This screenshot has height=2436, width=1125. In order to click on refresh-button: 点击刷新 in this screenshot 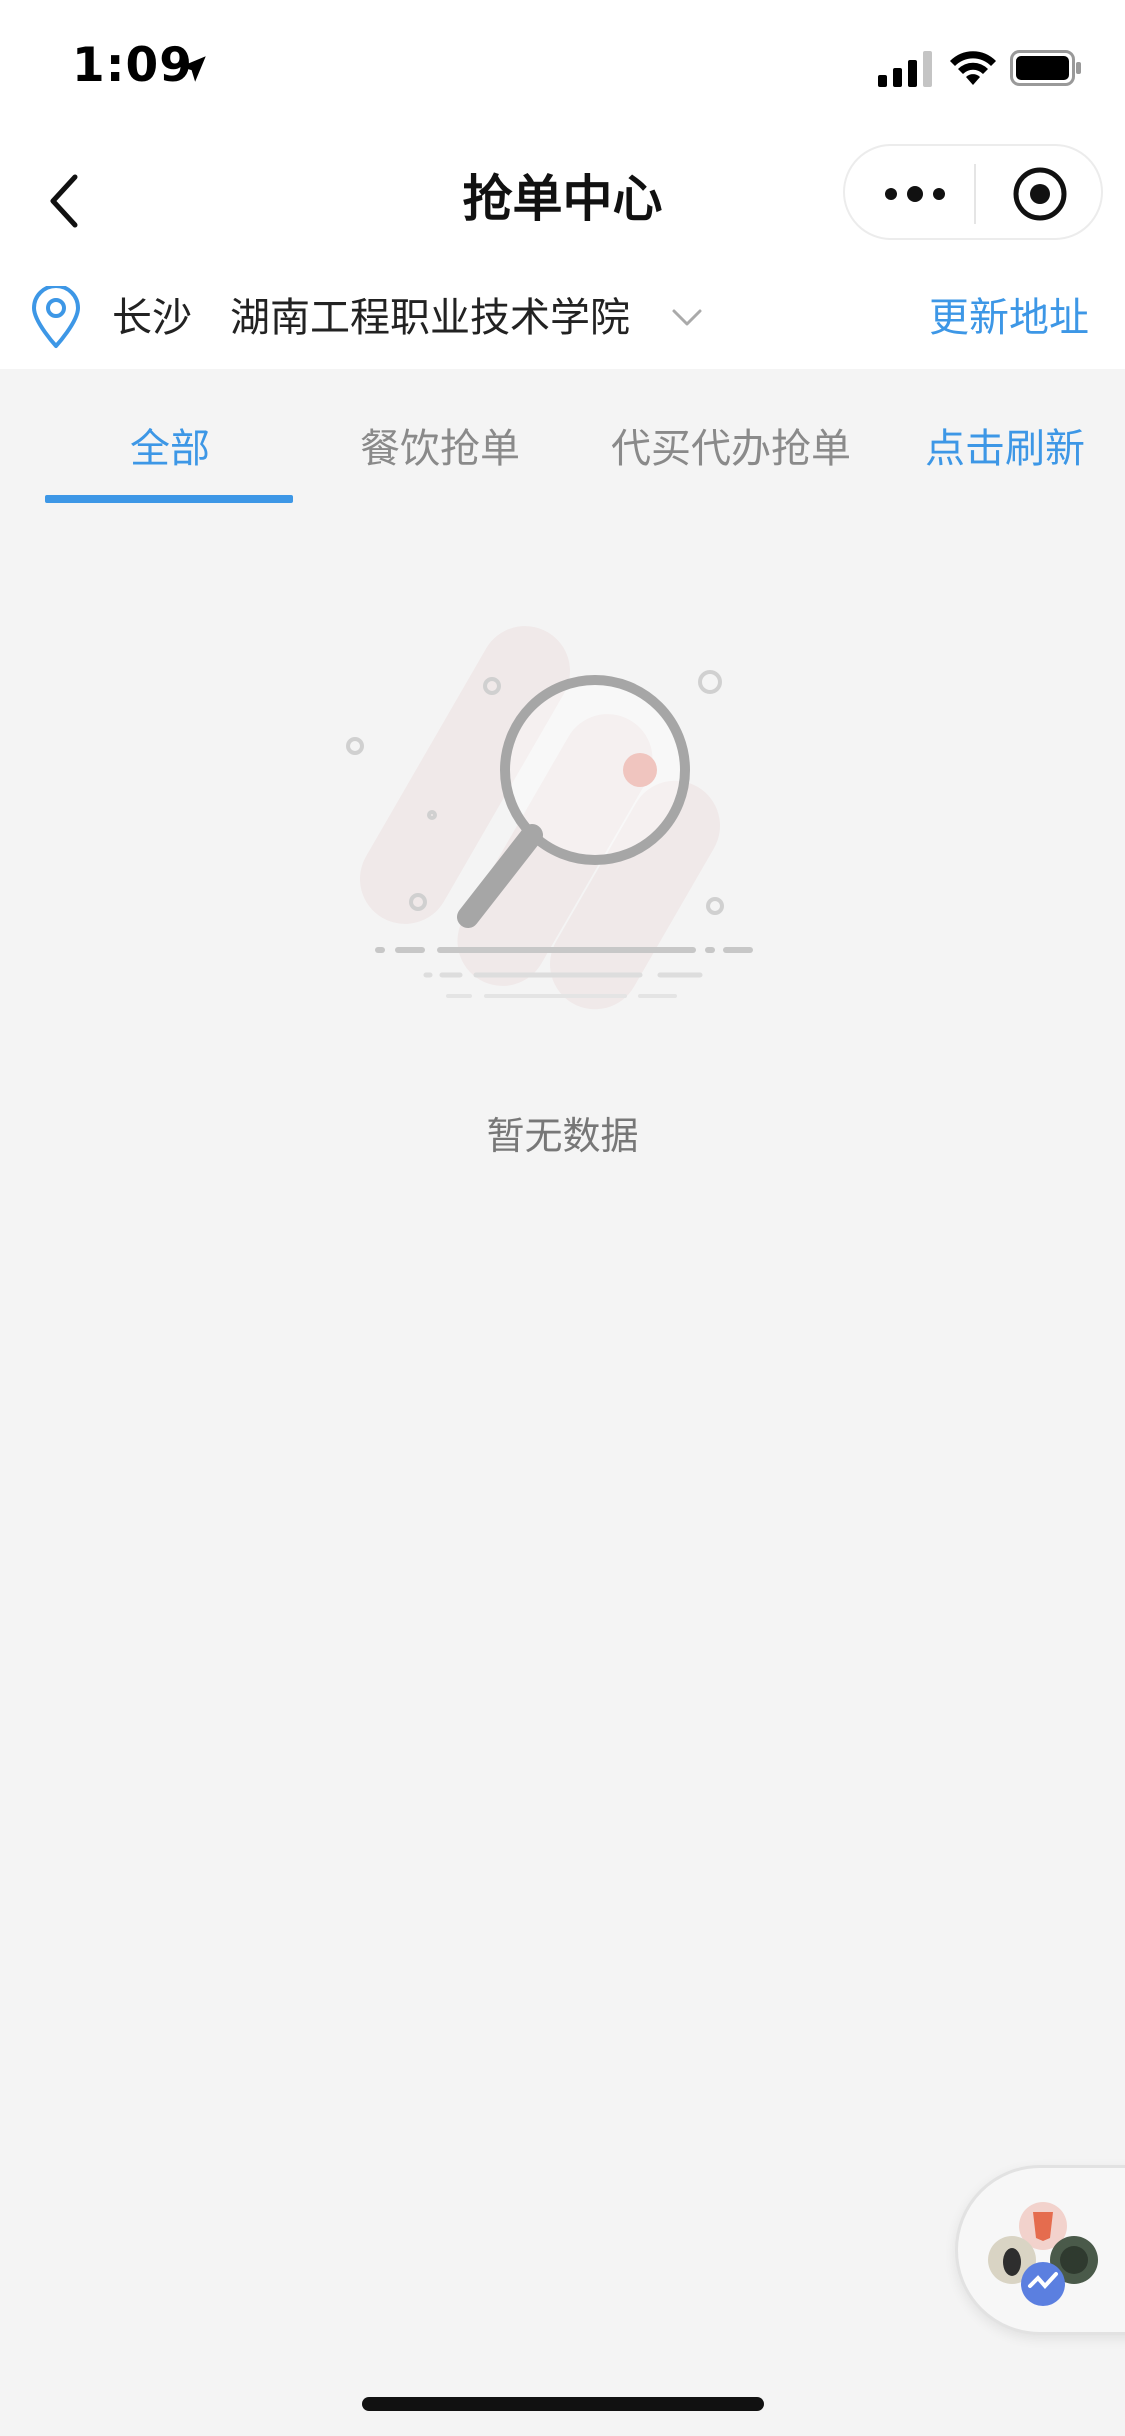, I will do `click(1005, 449)`.